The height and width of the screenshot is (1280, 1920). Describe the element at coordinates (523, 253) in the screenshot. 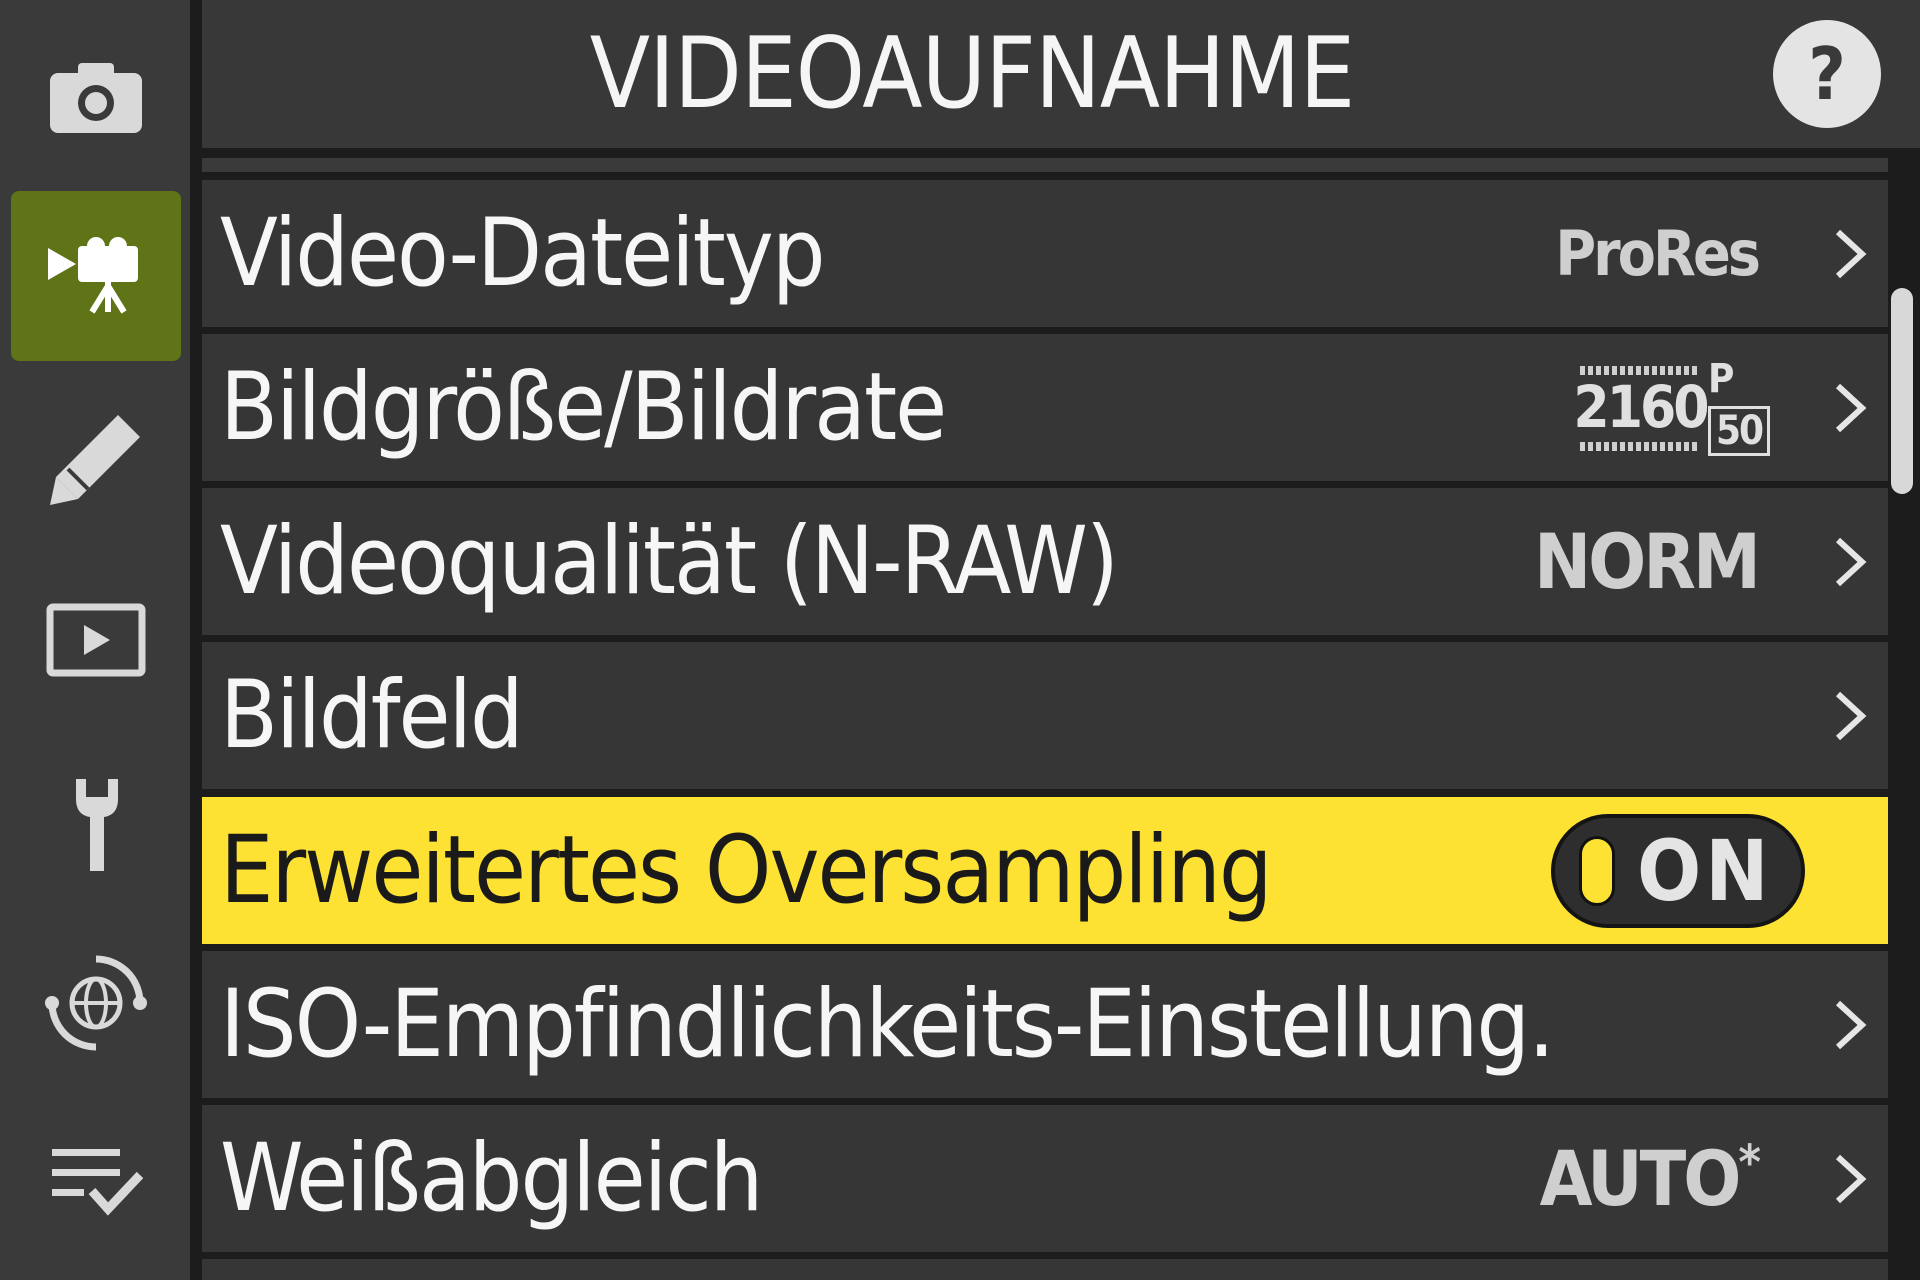

I see `menu-item-label: Video-Dateityp` at that location.